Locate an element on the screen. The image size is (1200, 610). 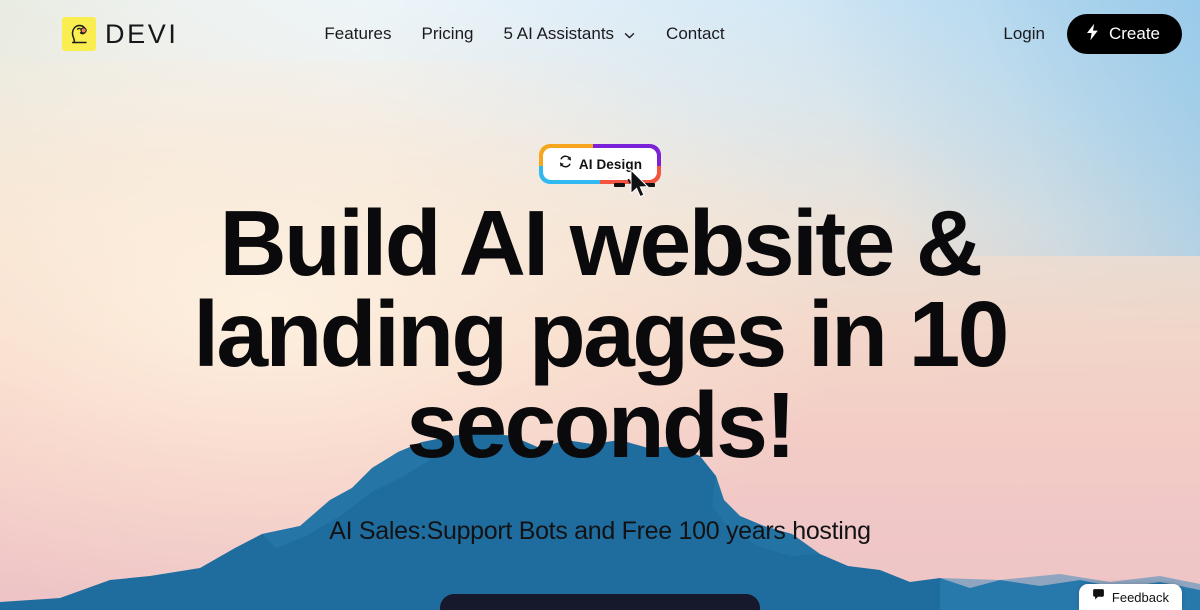
nav-item-ai-assistants: 5 AI Assistants is located at coordinates (569, 34).